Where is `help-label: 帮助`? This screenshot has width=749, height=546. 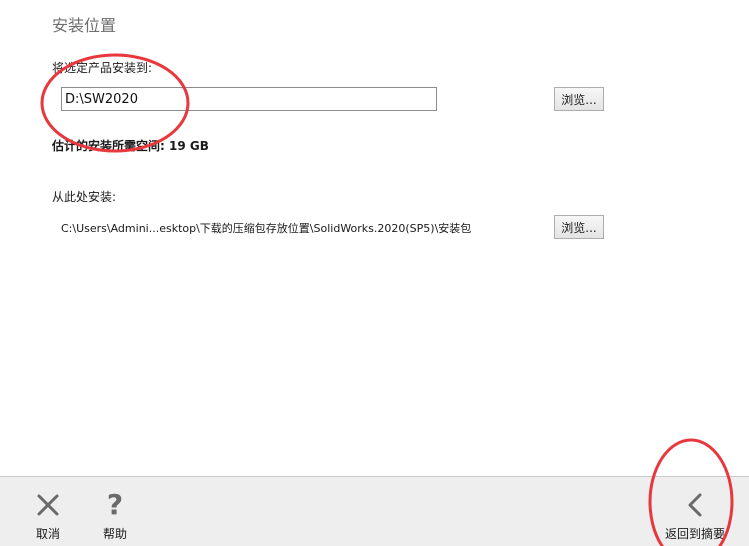
help-label: 帮助 is located at coordinates (114, 534).